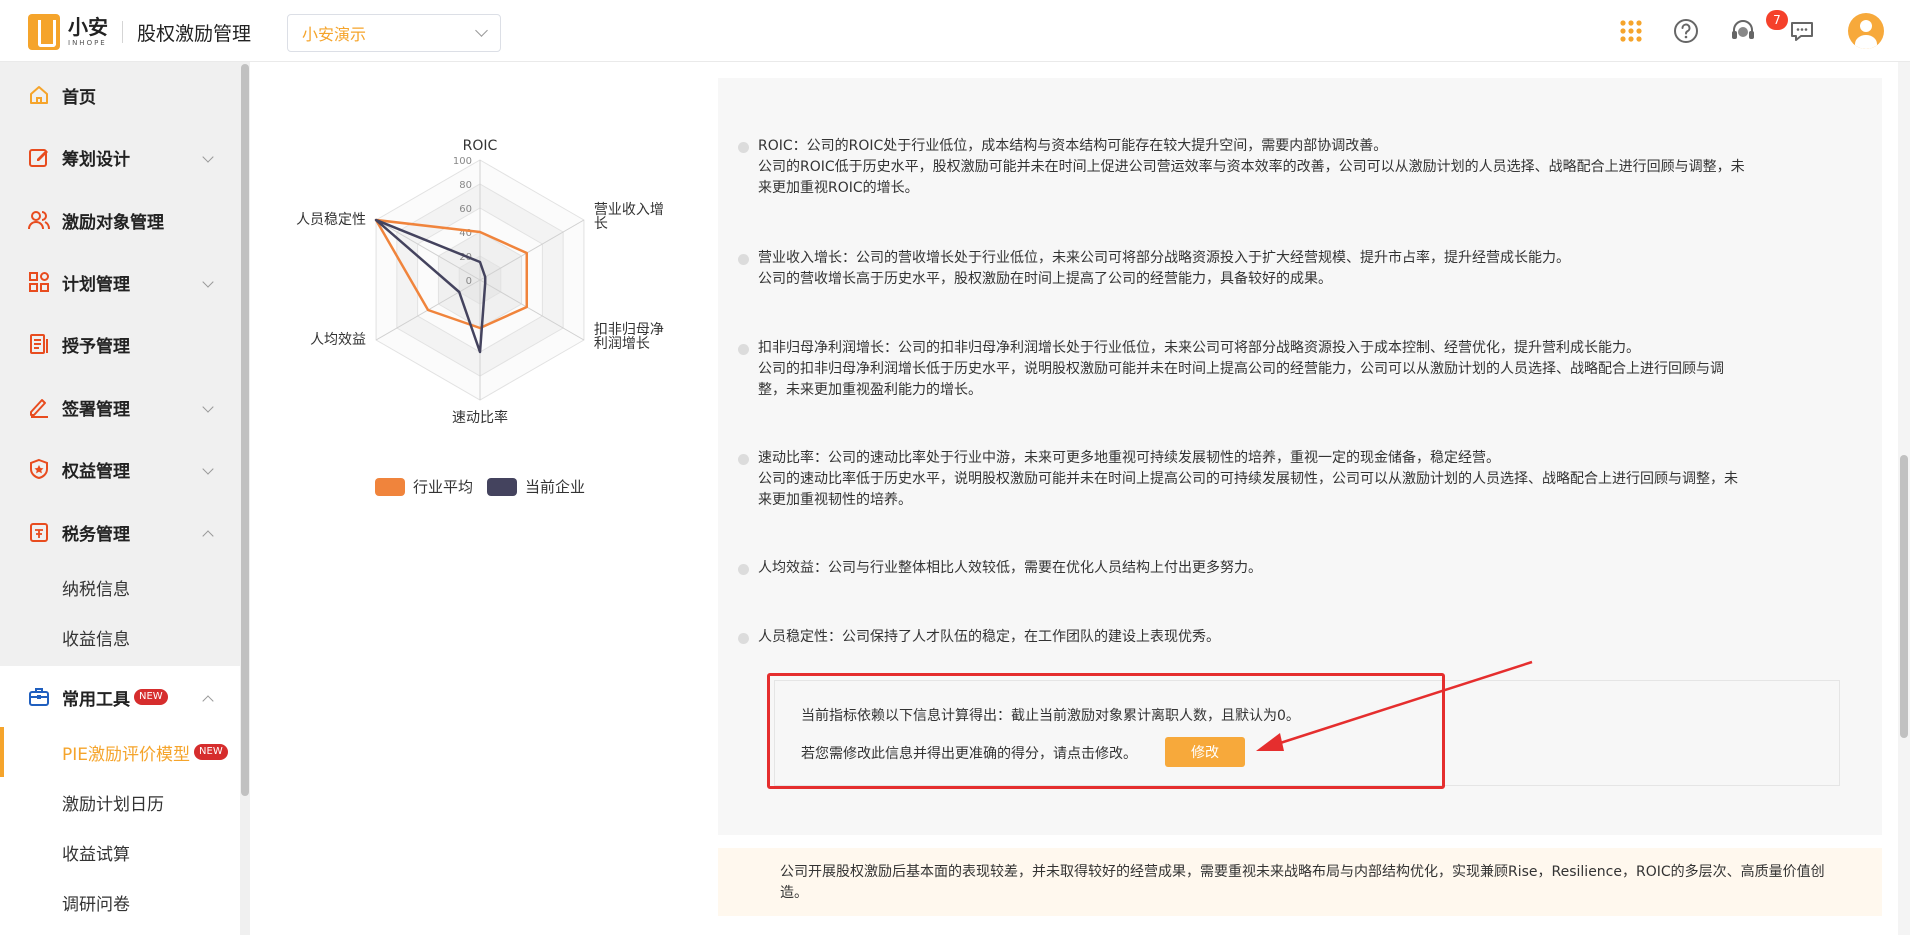 This screenshot has width=1910, height=935. What do you see at coordinates (465, 185) in the screenshot?
I see `radar-tick-label: 80` at bounding box center [465, 185].